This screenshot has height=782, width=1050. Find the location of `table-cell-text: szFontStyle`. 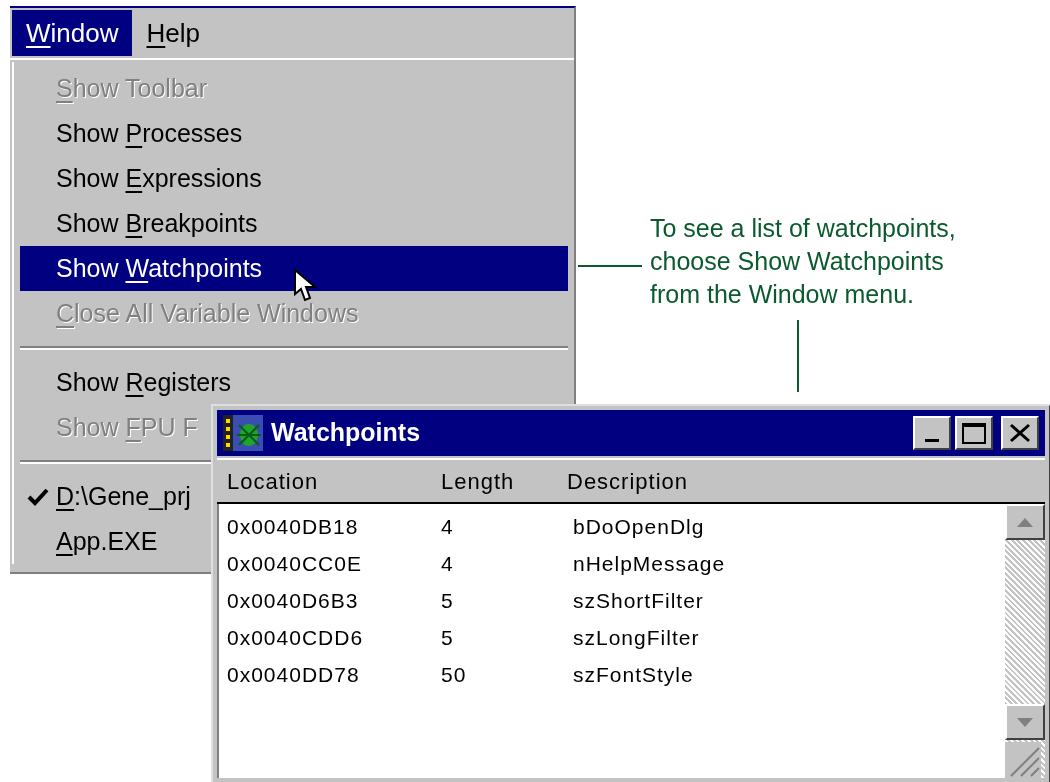

table-cell-text: szFontStyle is located at coordinates (633, 674).